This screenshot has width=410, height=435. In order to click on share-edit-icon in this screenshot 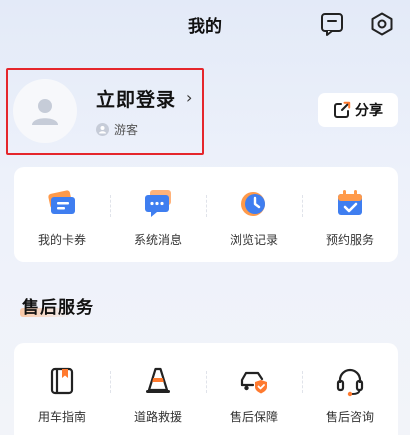, I will do `click(342, 109)`.